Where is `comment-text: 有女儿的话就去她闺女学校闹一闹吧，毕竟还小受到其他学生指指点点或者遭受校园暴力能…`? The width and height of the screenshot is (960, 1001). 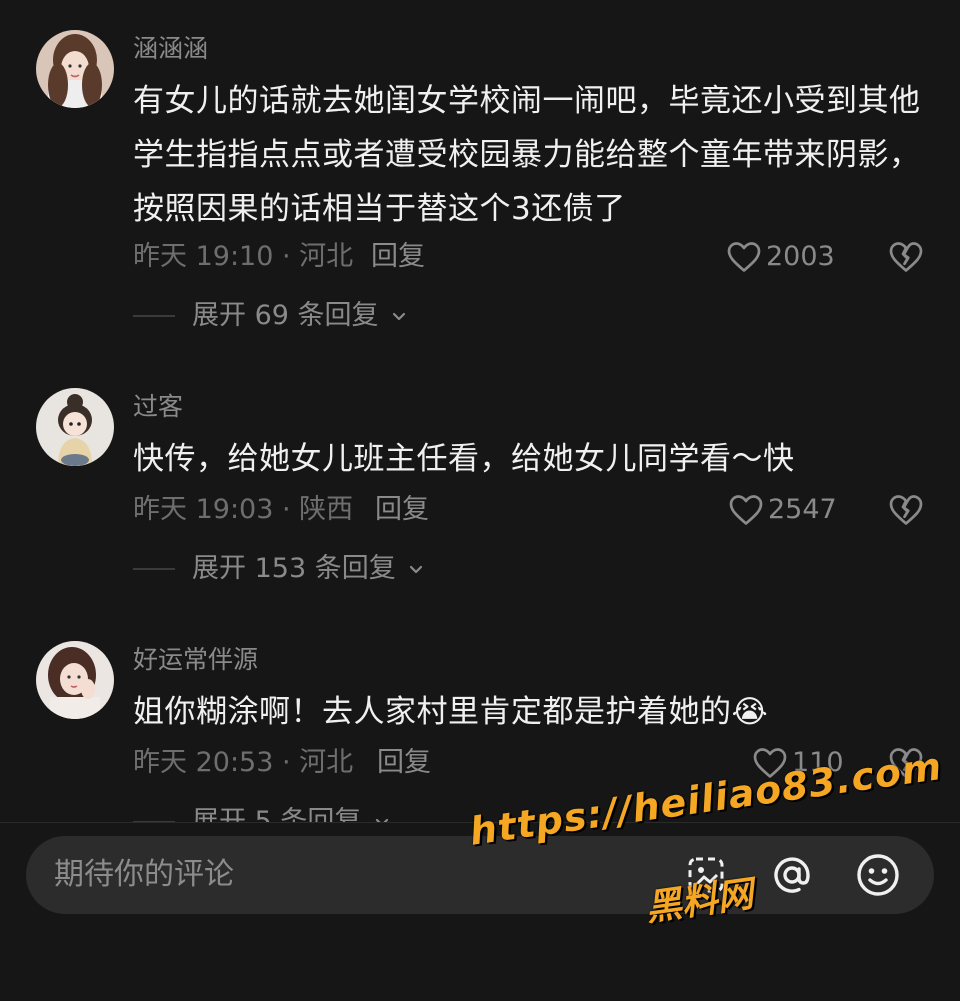 comment-text: 有女儿的话就去她闺女学校闹一闹吧，毕竟还小受到其他学生指指点点或者遭受校园暴力能… is located at coordinates (527, 155).